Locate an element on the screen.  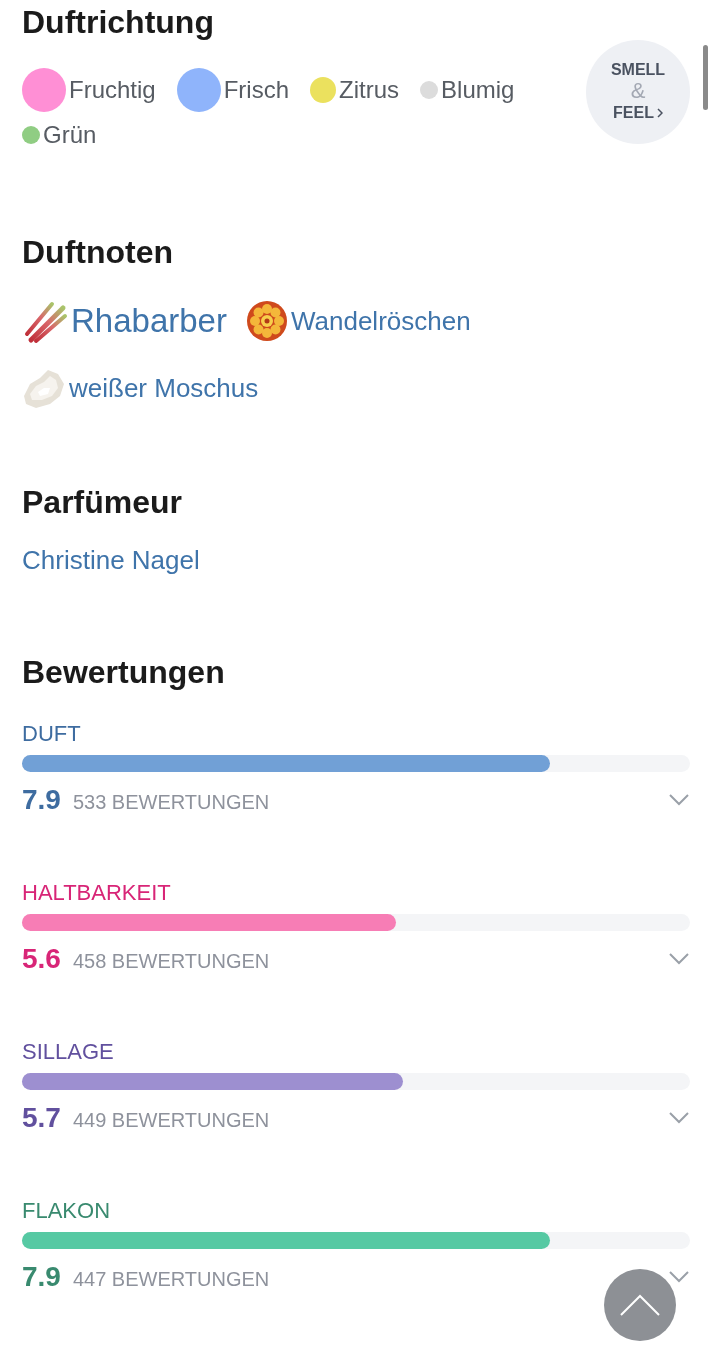
note-link: Wandelröschen is located at coordinates (380, 321).